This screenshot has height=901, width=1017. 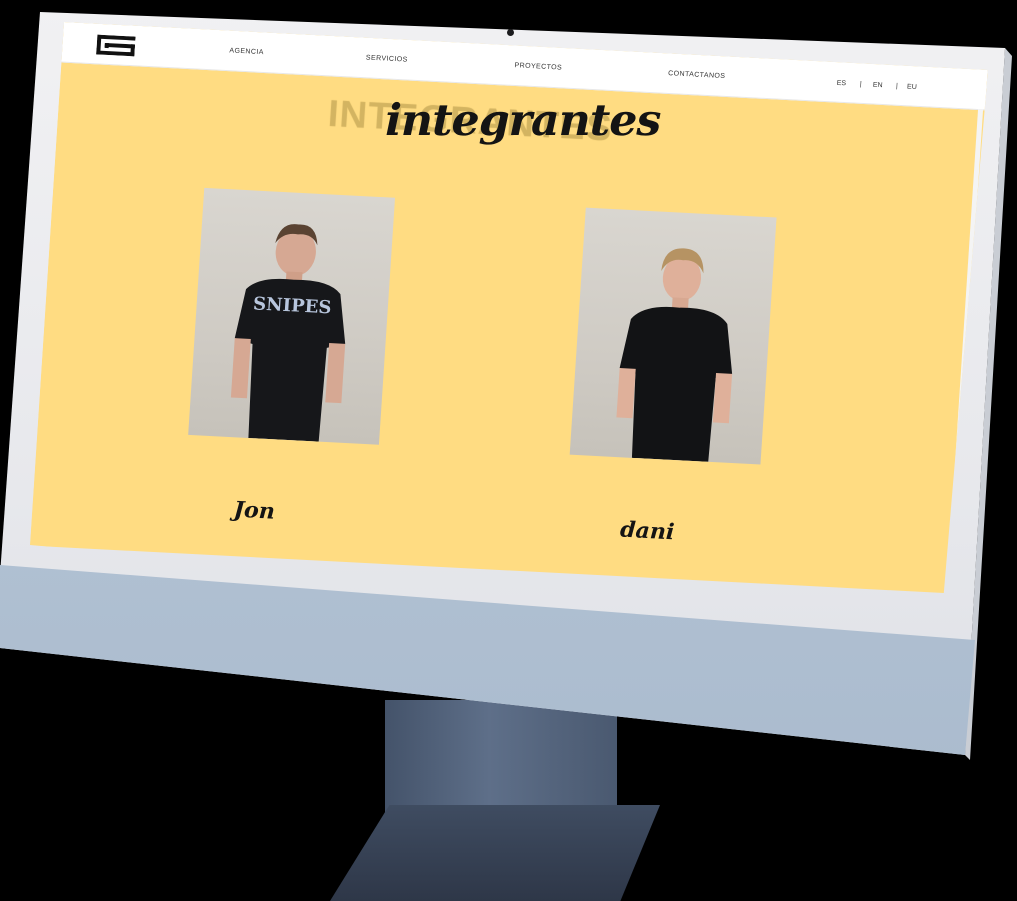 I want to click on member-name-dani: dani, so click(x=647, y=531).